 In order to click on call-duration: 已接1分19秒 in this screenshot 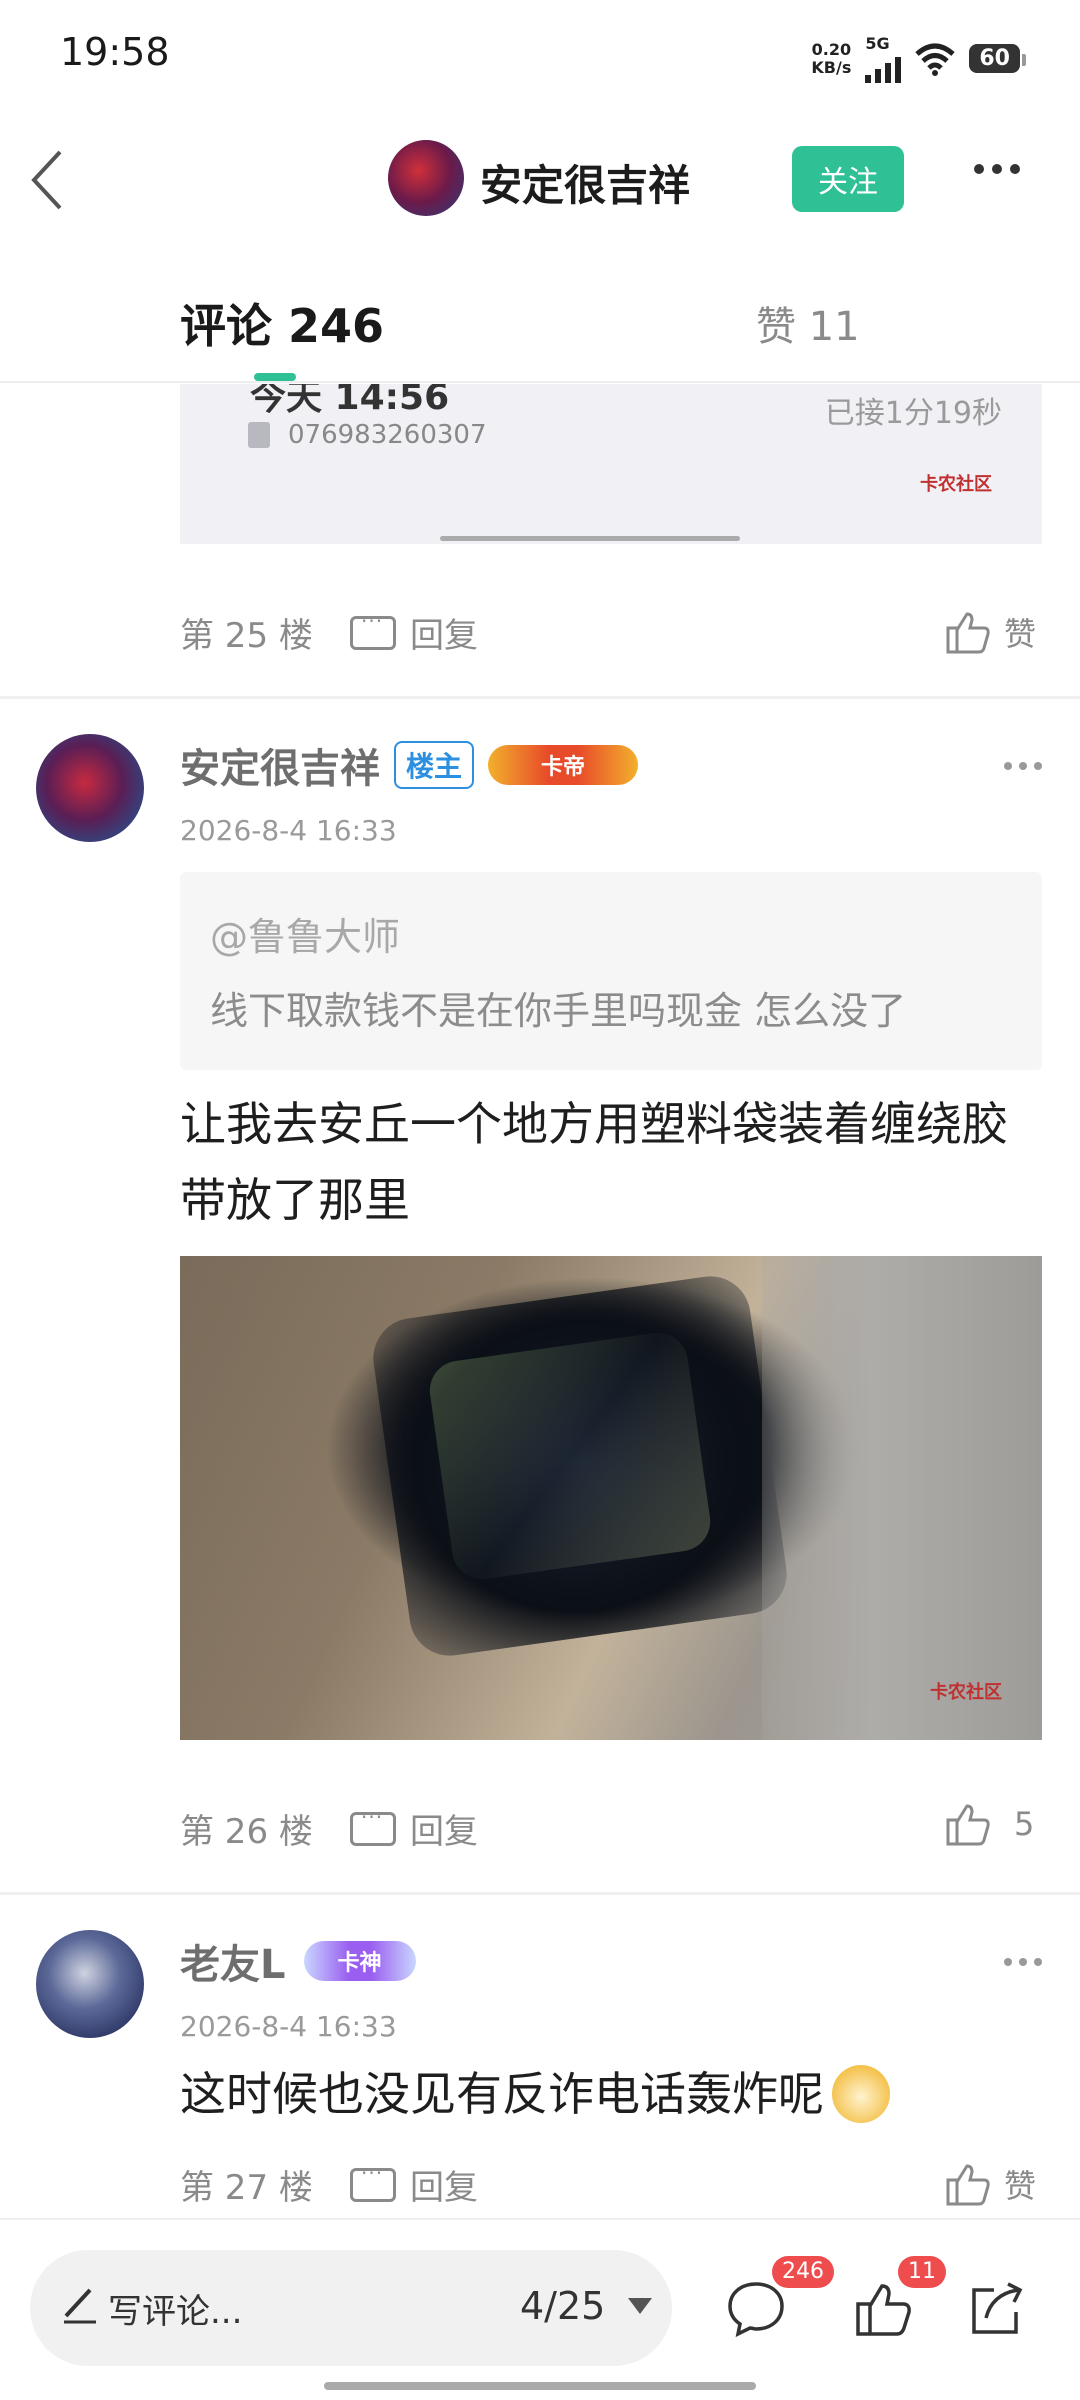, I will do `click(913, 413)`.